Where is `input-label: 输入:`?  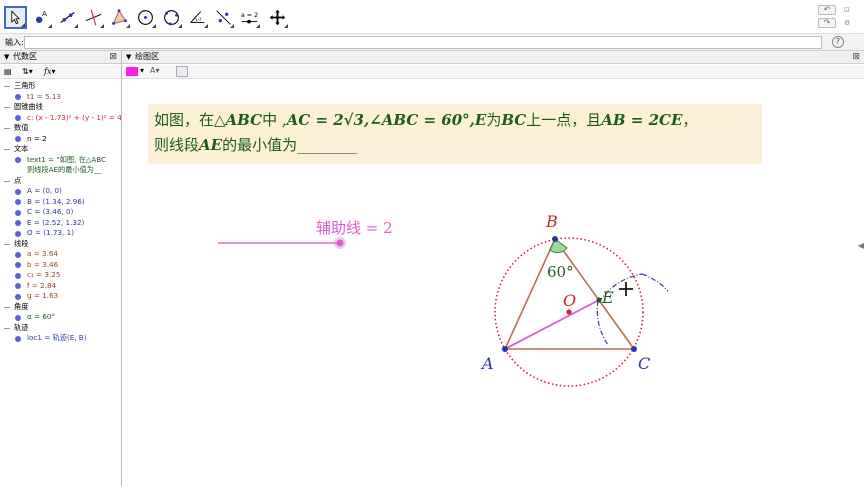 input-label: 输入: is located at coordinates (14, 42).